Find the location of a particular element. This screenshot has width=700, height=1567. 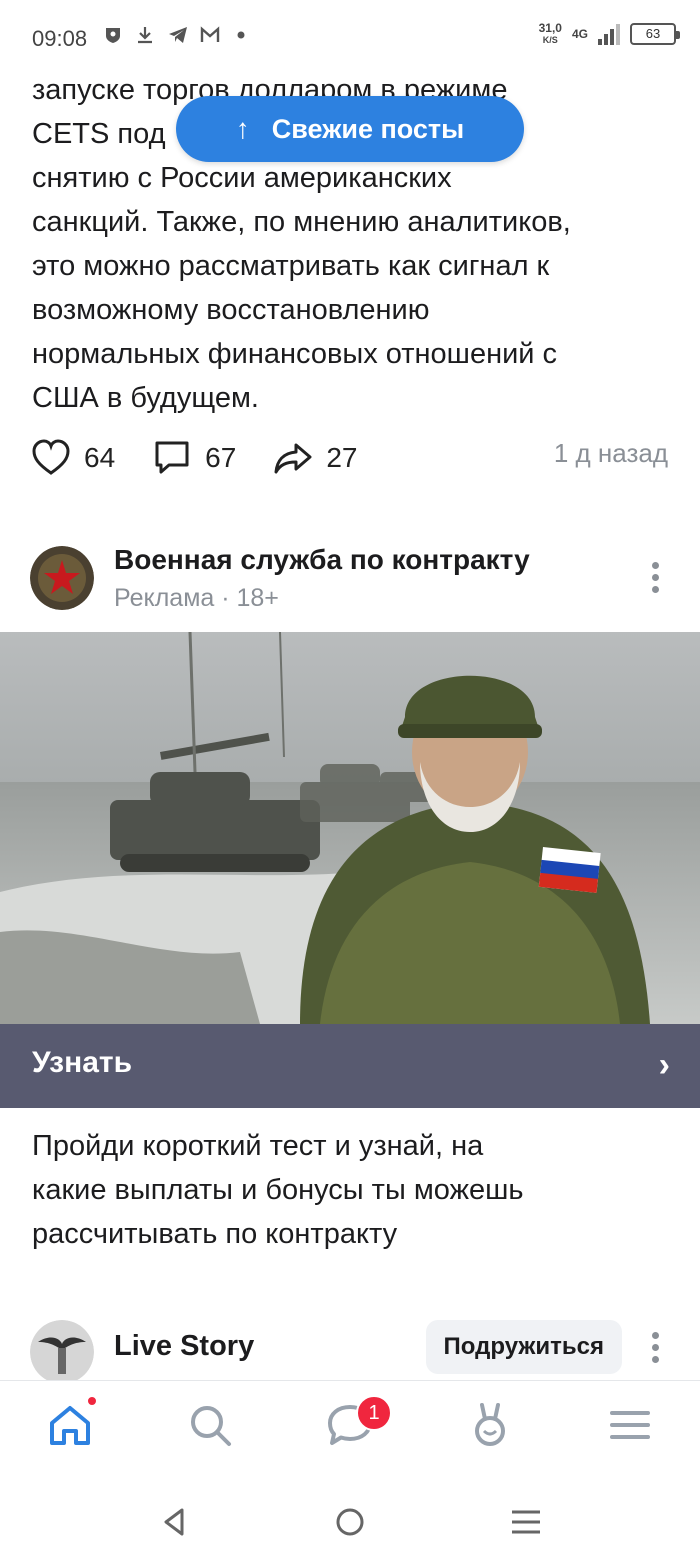

home-icon is located at coordinates (70, 1425).